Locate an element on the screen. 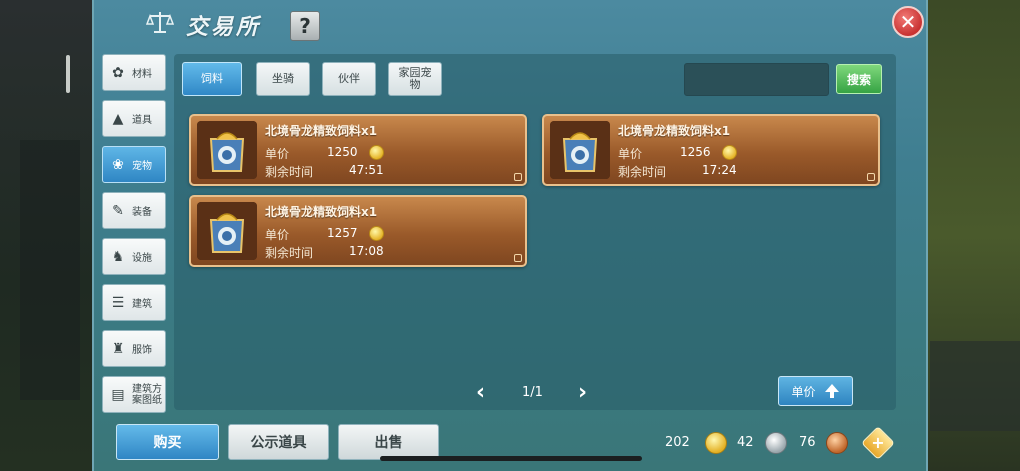  tab-feed: 饲料 is located at coordinates (212, 79).